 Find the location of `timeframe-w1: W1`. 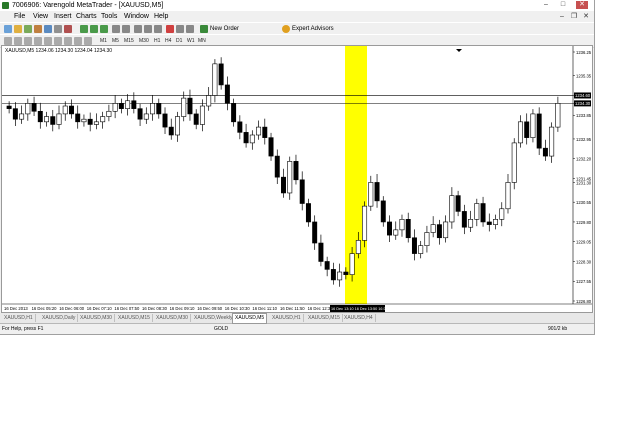

timeframe-w1: W1 is located at coordinates (191, 41).